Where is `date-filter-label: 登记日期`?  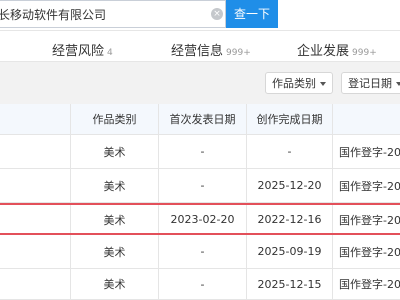 date-filter-label: 登记日期 is located at coordinates (370, 83).